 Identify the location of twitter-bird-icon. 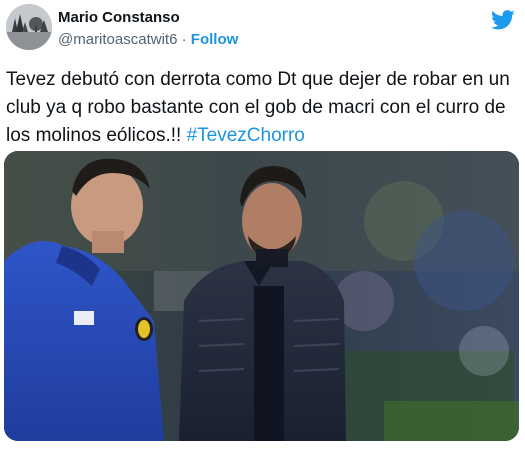
(503, 20).